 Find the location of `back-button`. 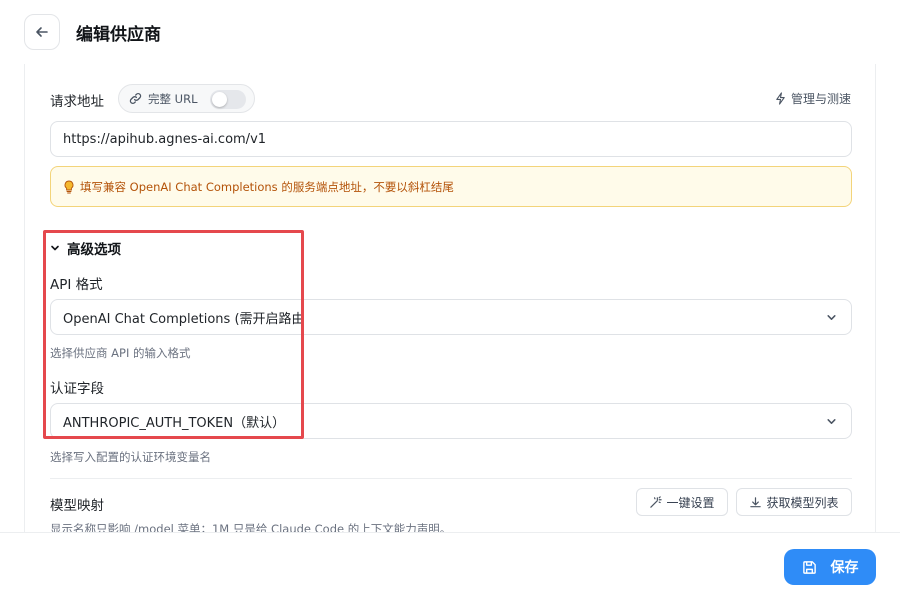

back-button is located at coordinates (42, 32).